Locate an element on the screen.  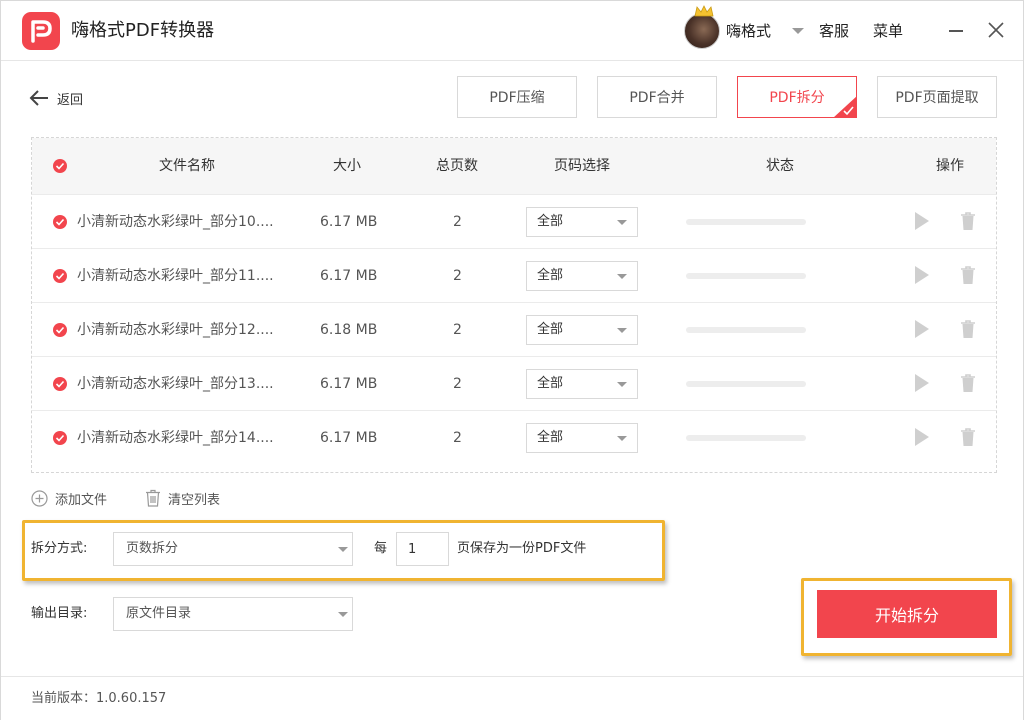
output-dir-value: 原文件目录 is located at coordinates (159, 613).